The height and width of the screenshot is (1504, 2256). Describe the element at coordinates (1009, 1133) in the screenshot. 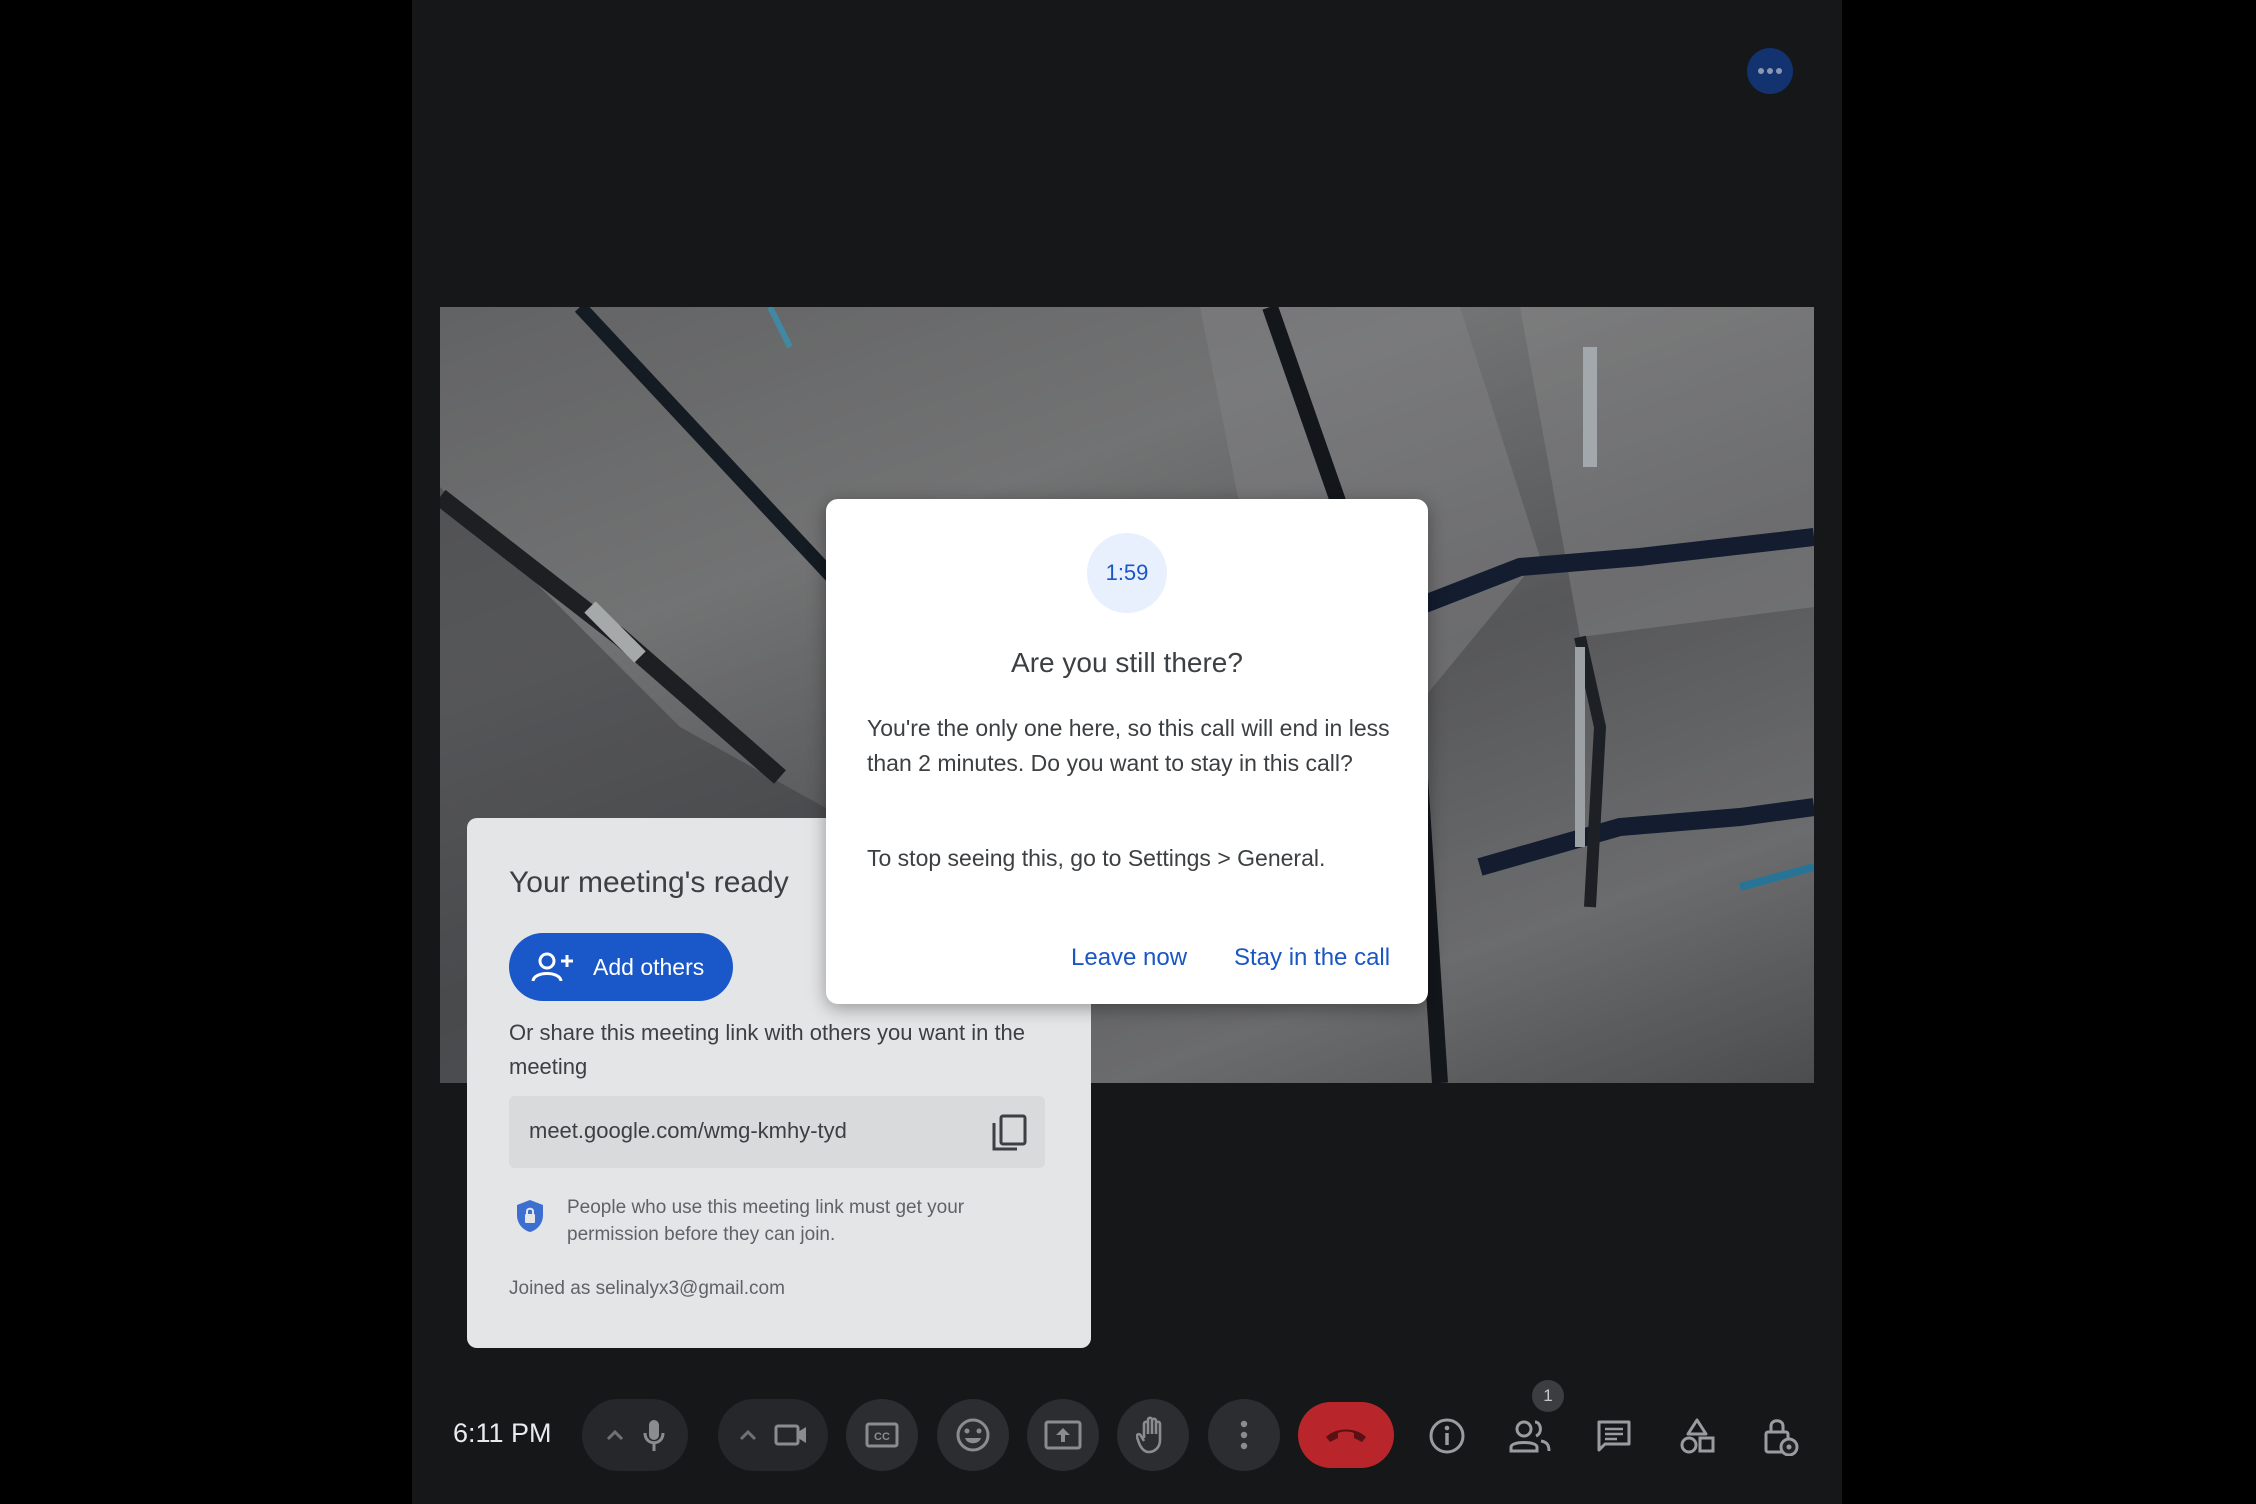

I see `copy-icon` at that location.